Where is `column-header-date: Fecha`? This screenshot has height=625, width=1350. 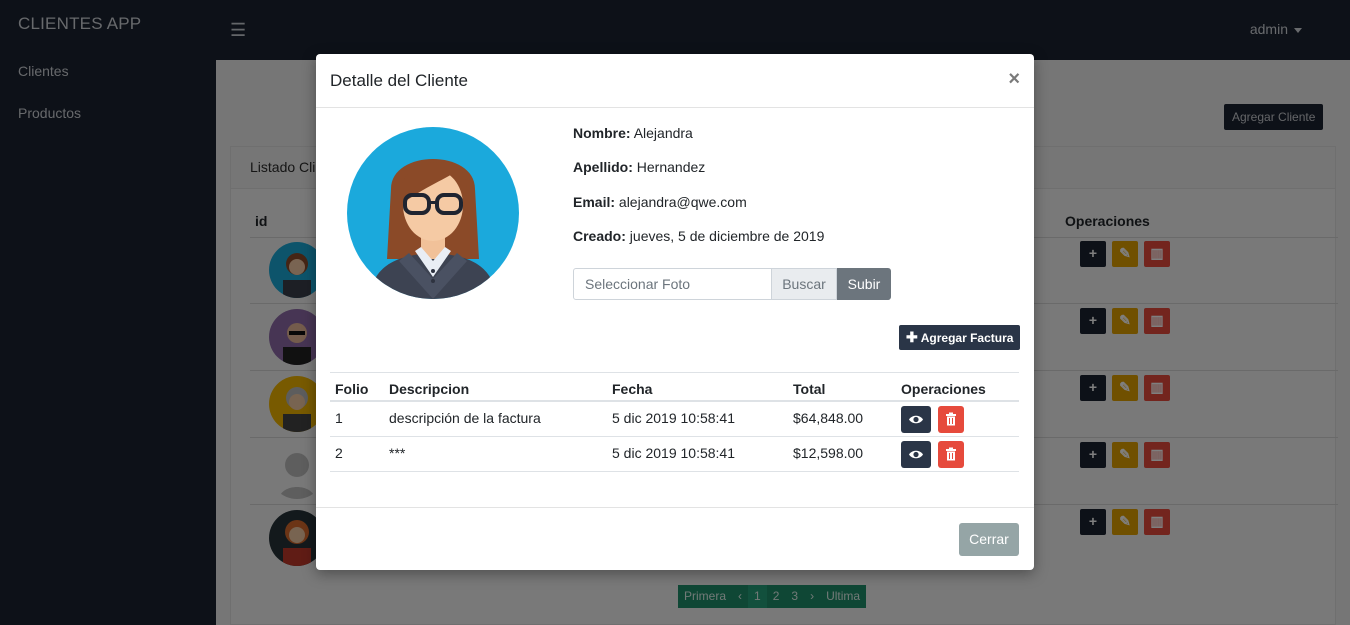
column-header-date: Fecha is located at coordinates (632, 389).